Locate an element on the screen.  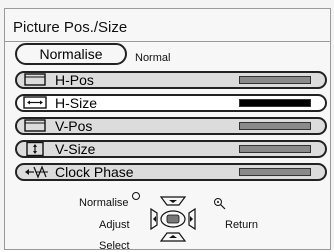
legend-adjust-label: Adjust is located at coordinates (114, 225).